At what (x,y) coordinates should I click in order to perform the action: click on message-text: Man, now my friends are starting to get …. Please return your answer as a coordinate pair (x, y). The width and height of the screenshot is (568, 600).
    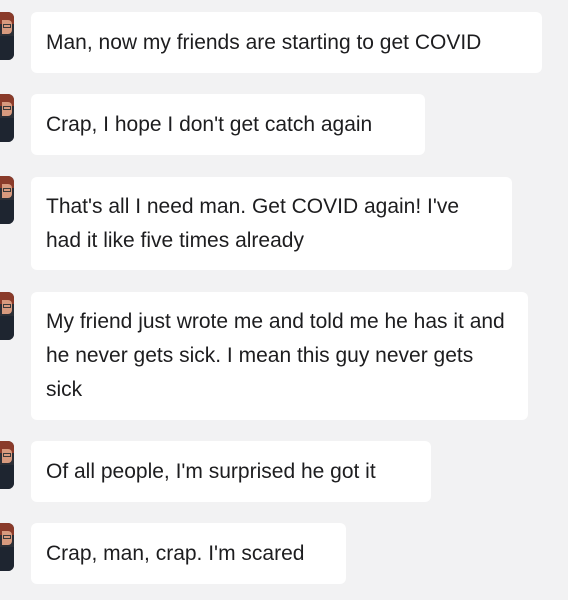
    Looking at the image, I should click on (264, 42).